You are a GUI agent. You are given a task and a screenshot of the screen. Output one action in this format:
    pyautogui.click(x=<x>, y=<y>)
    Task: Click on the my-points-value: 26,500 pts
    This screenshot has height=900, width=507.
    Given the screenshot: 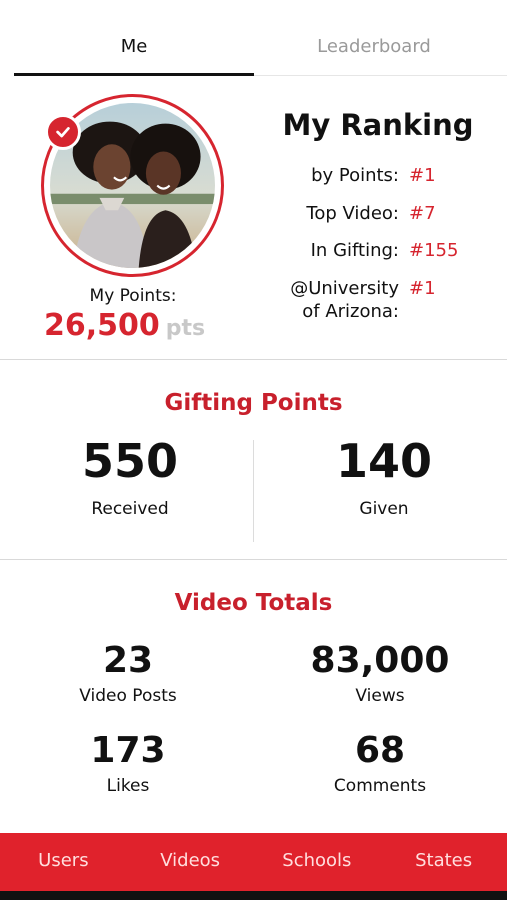 What is the action you would take?
    pyautogui.click(x=124, y=325)
    